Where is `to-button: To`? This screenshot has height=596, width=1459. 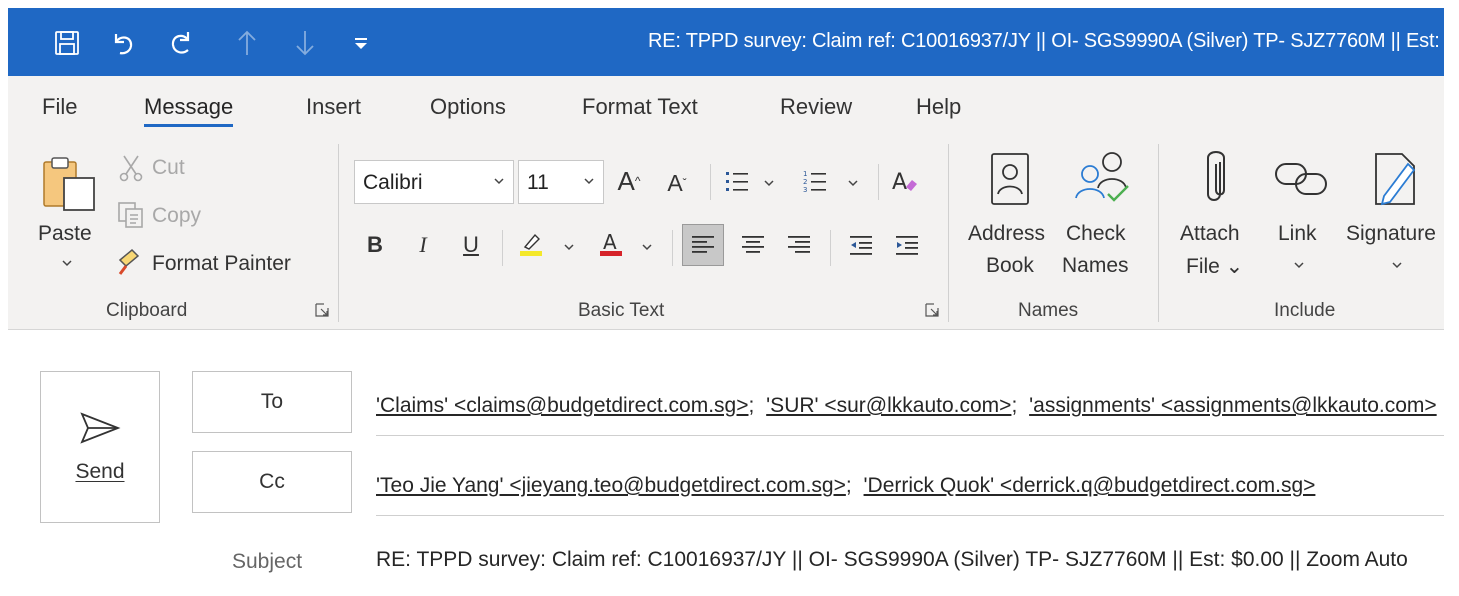
to-button: To is located at coordinates (272, 402).